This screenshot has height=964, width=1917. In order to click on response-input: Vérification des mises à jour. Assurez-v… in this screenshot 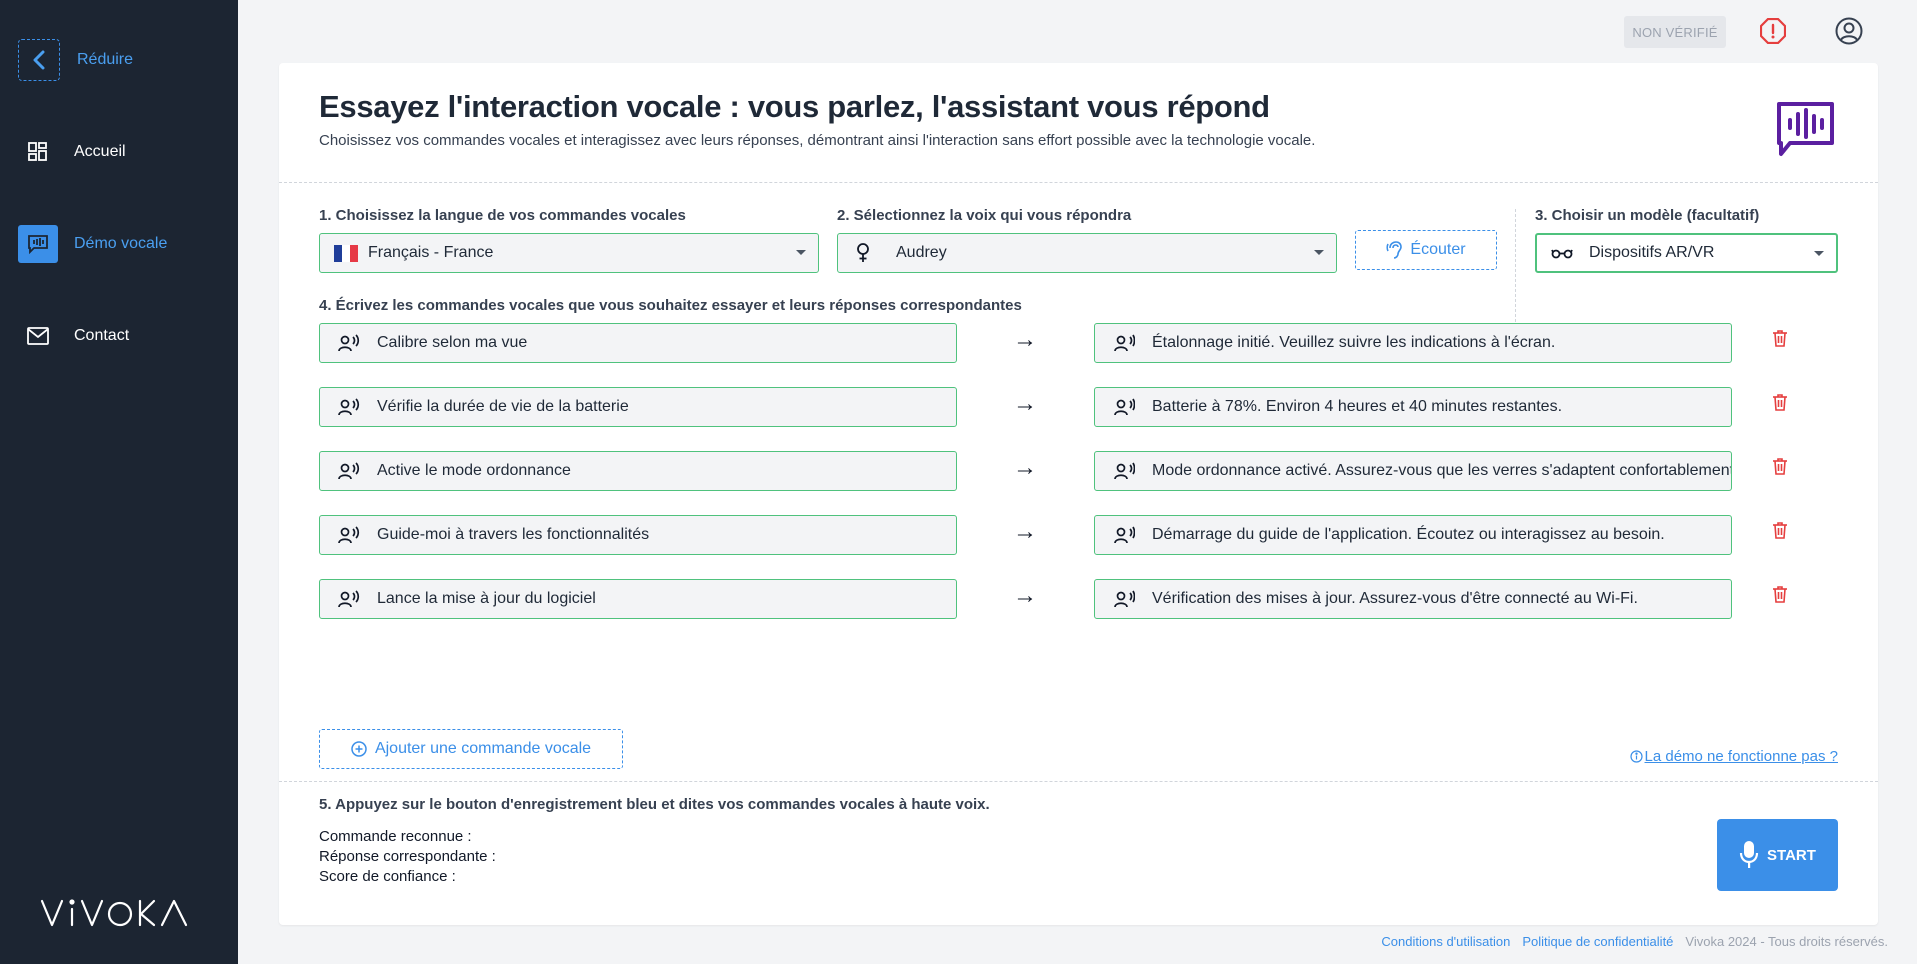, I will do `click(1413, 599)`.